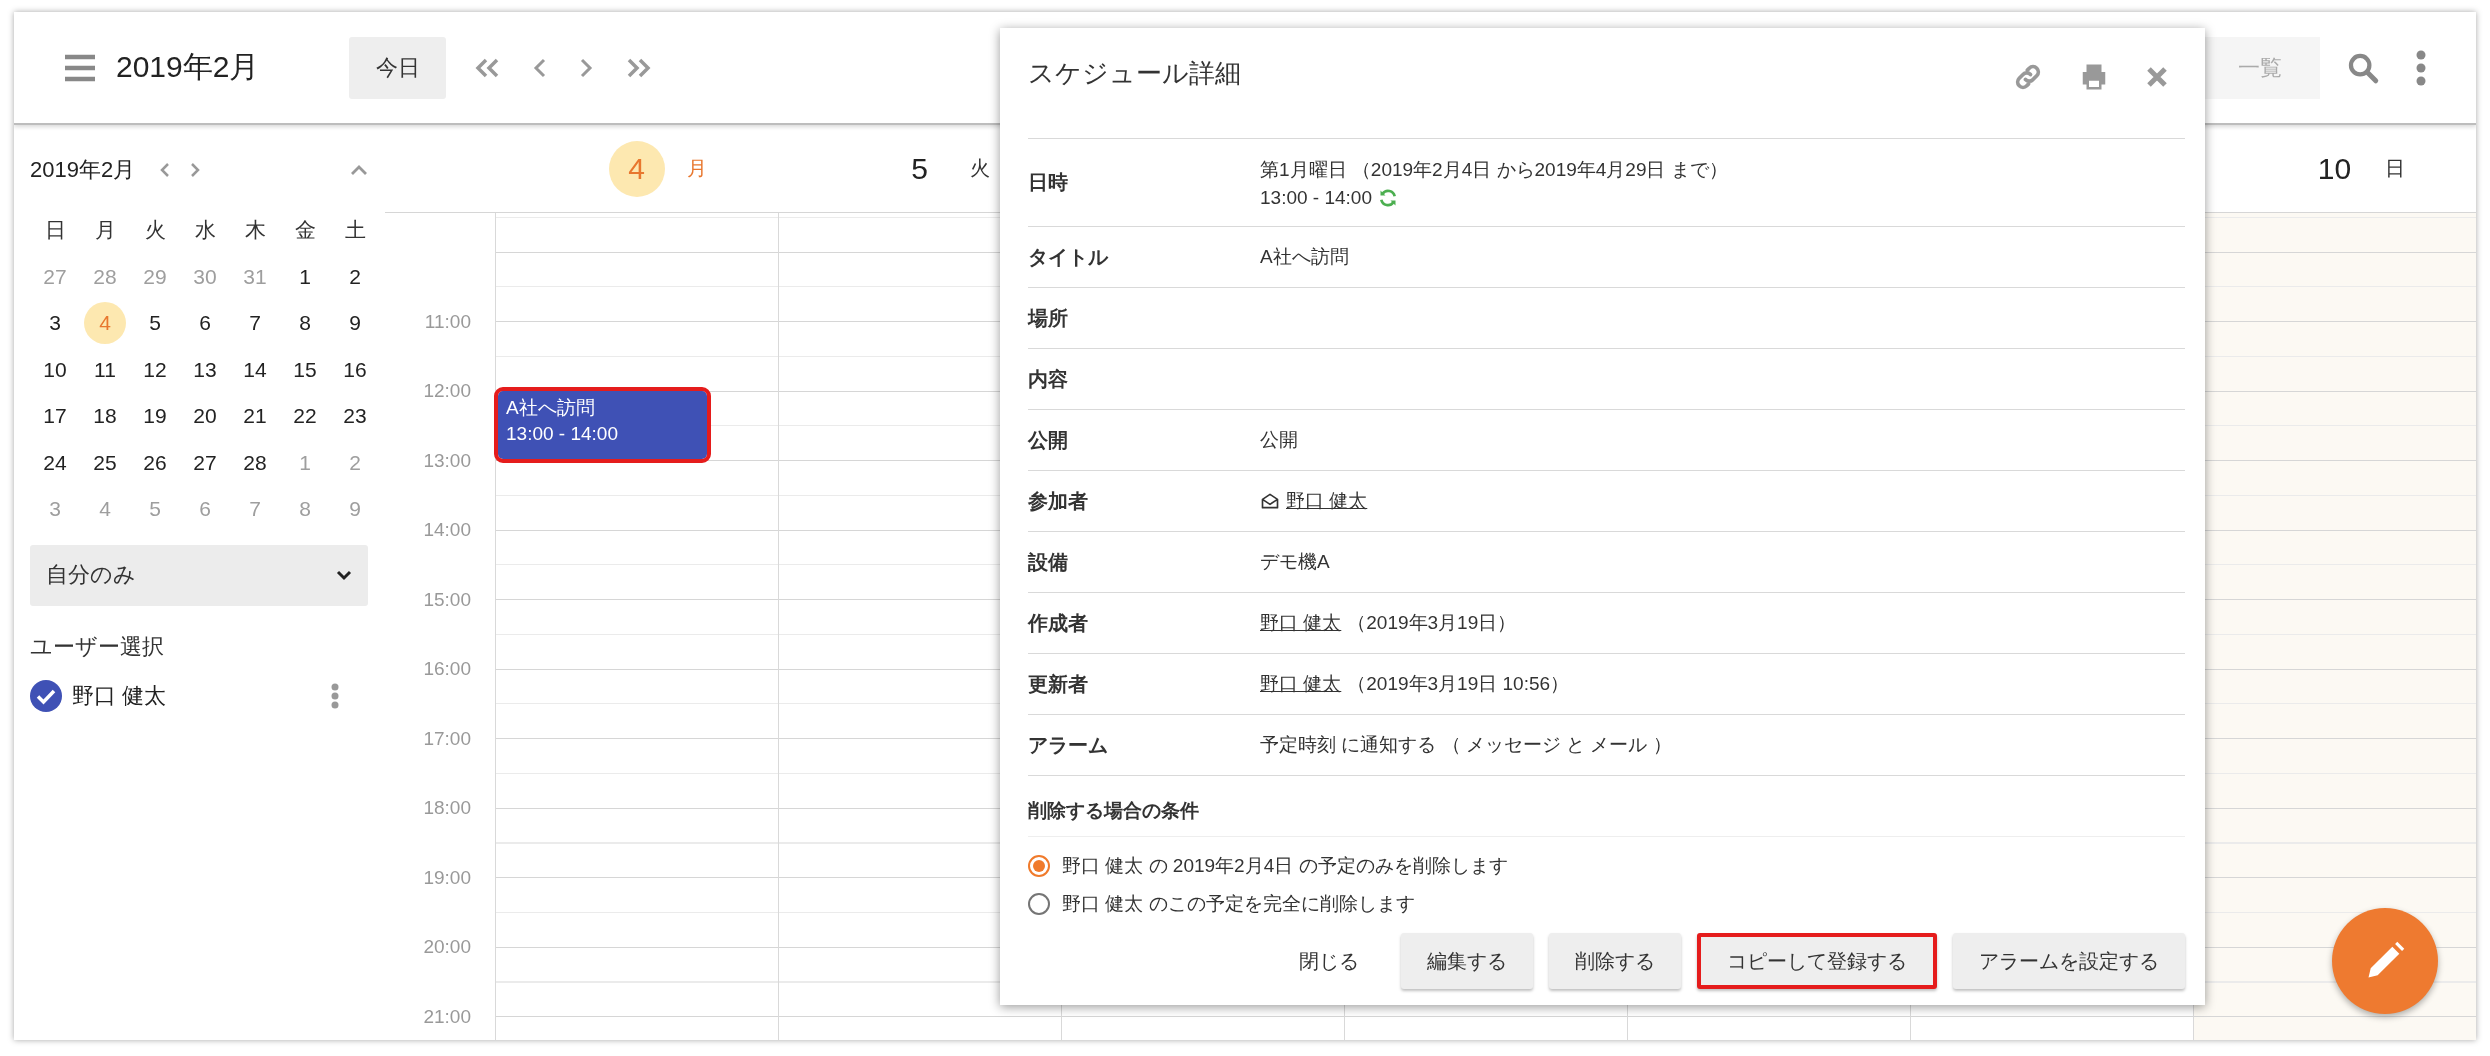  I want to click on calendar-day: 9, so click(355, 323).